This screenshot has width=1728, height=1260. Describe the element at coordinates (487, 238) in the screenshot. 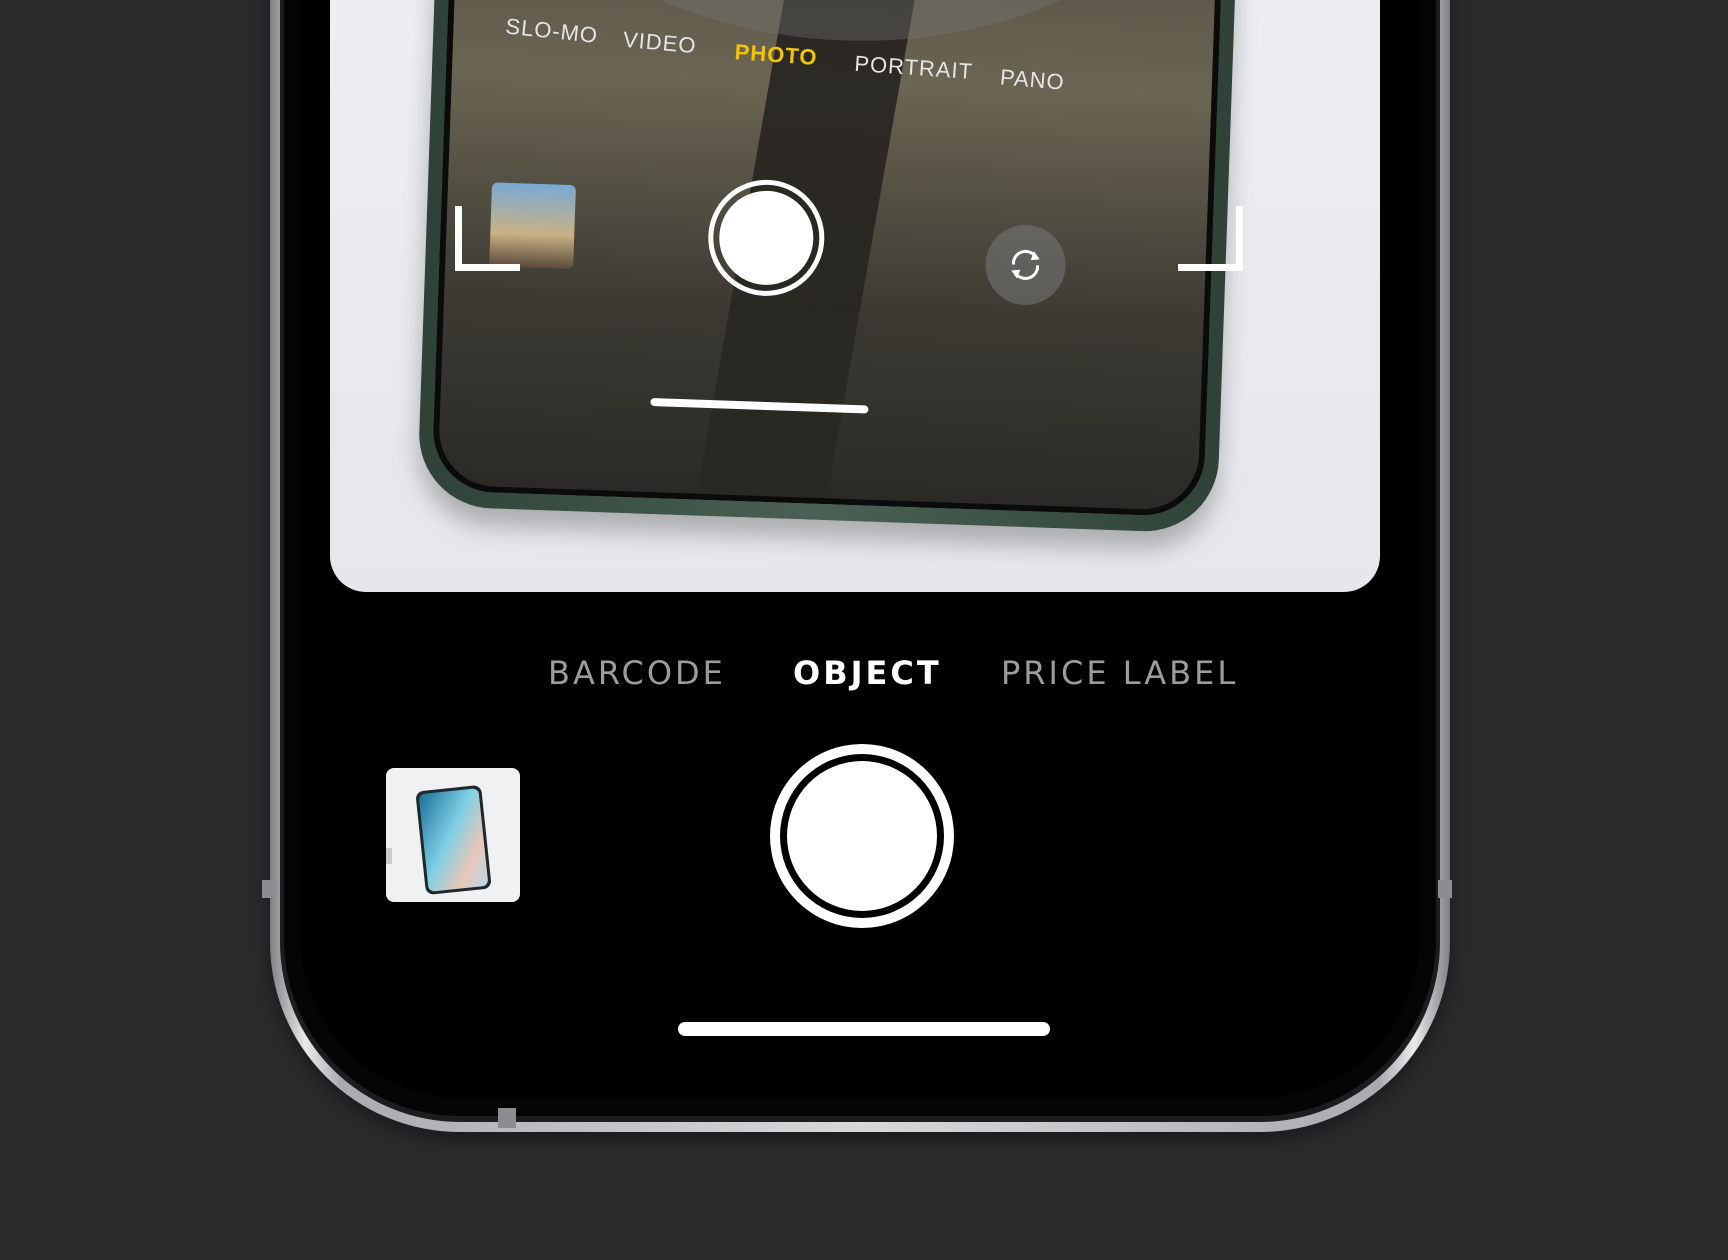

I see `focus-bracket-bottom-left` at that location.